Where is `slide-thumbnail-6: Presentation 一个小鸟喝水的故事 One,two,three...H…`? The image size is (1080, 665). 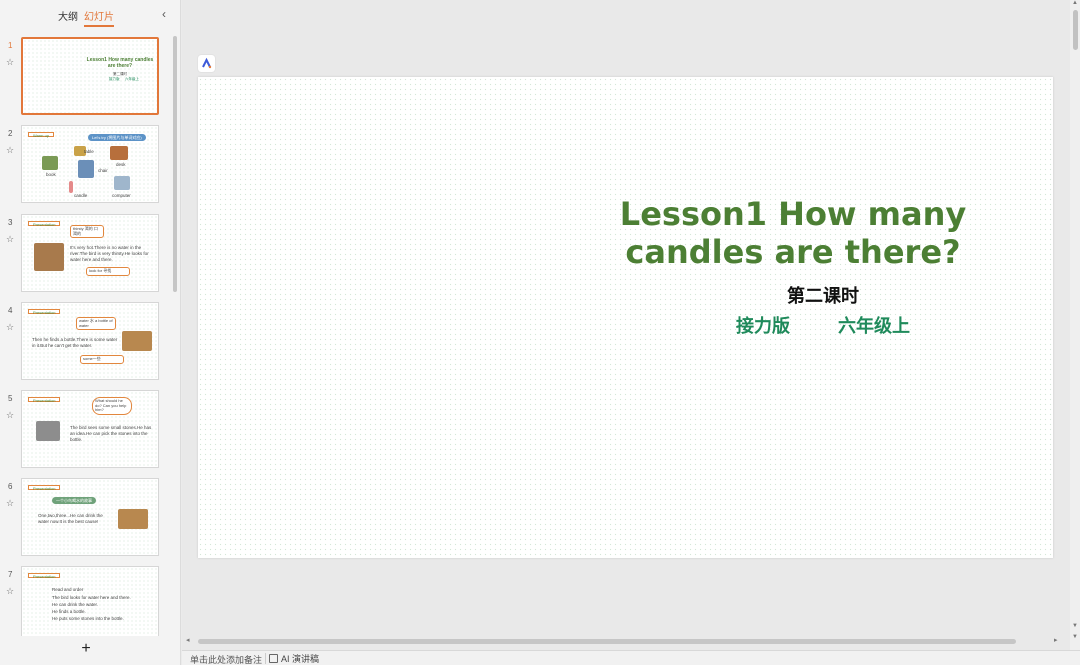
slide-thumbnail-6: Presentation 一个小鸟喝水的故事 One,two,three...H… is located at coordinates (90, 517).